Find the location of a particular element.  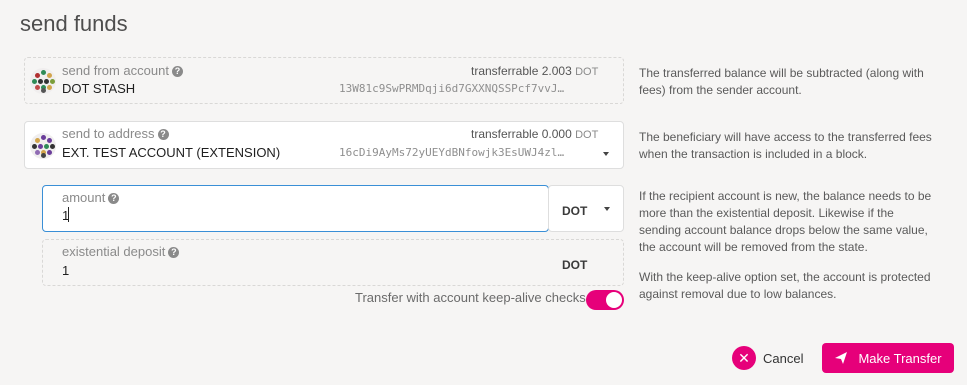

cancel-button: ✕ Cancel is located at coordinates (767, 358).